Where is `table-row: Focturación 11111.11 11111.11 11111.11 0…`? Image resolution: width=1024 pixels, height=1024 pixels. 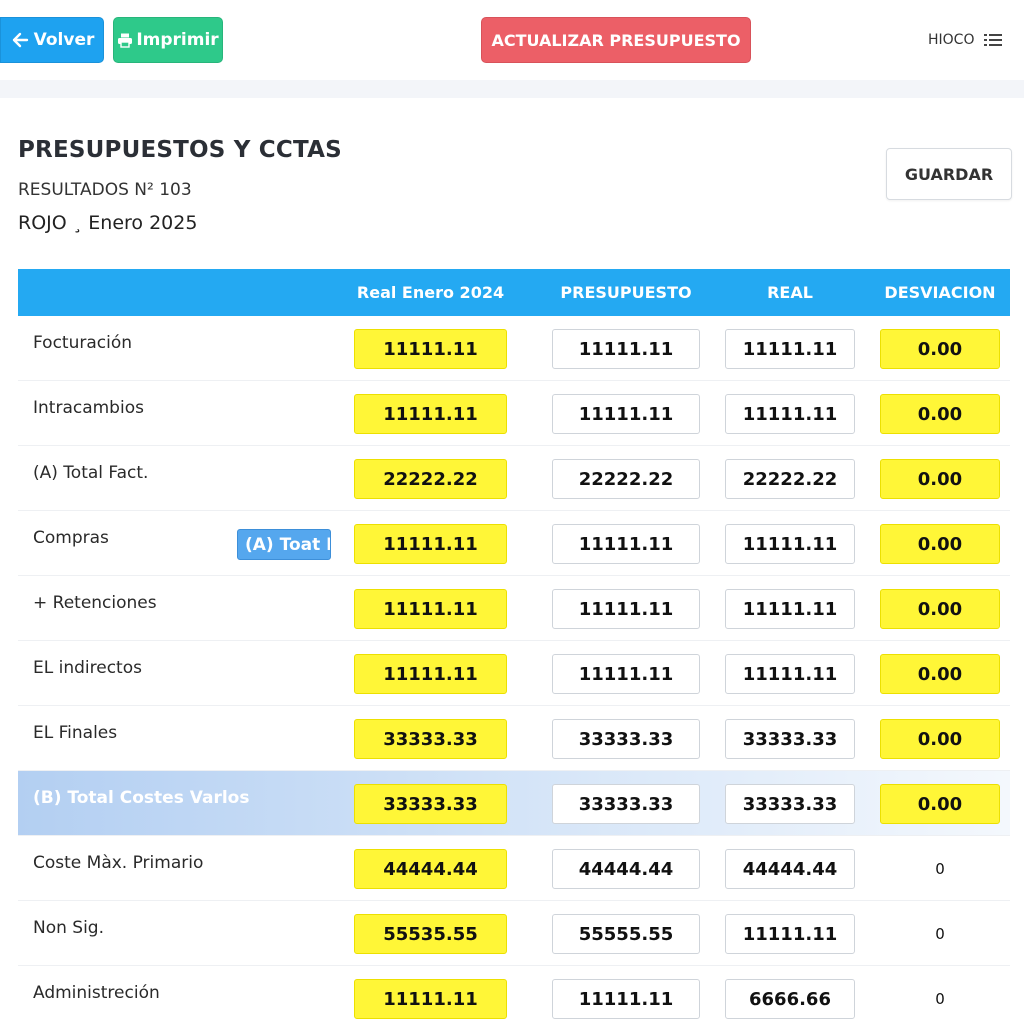
table-row: Focturación 11111.11 11111.11 11111.11 0… is located at coordinates (514, 348).